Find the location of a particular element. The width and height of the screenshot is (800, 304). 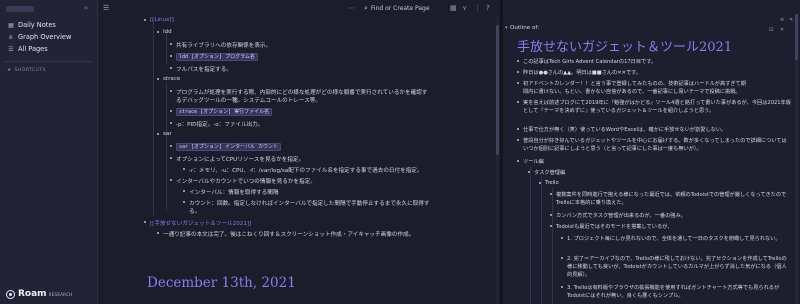

block: -p：PID指定。-o：ファイル出力。 is located at coordinates (216, 124).